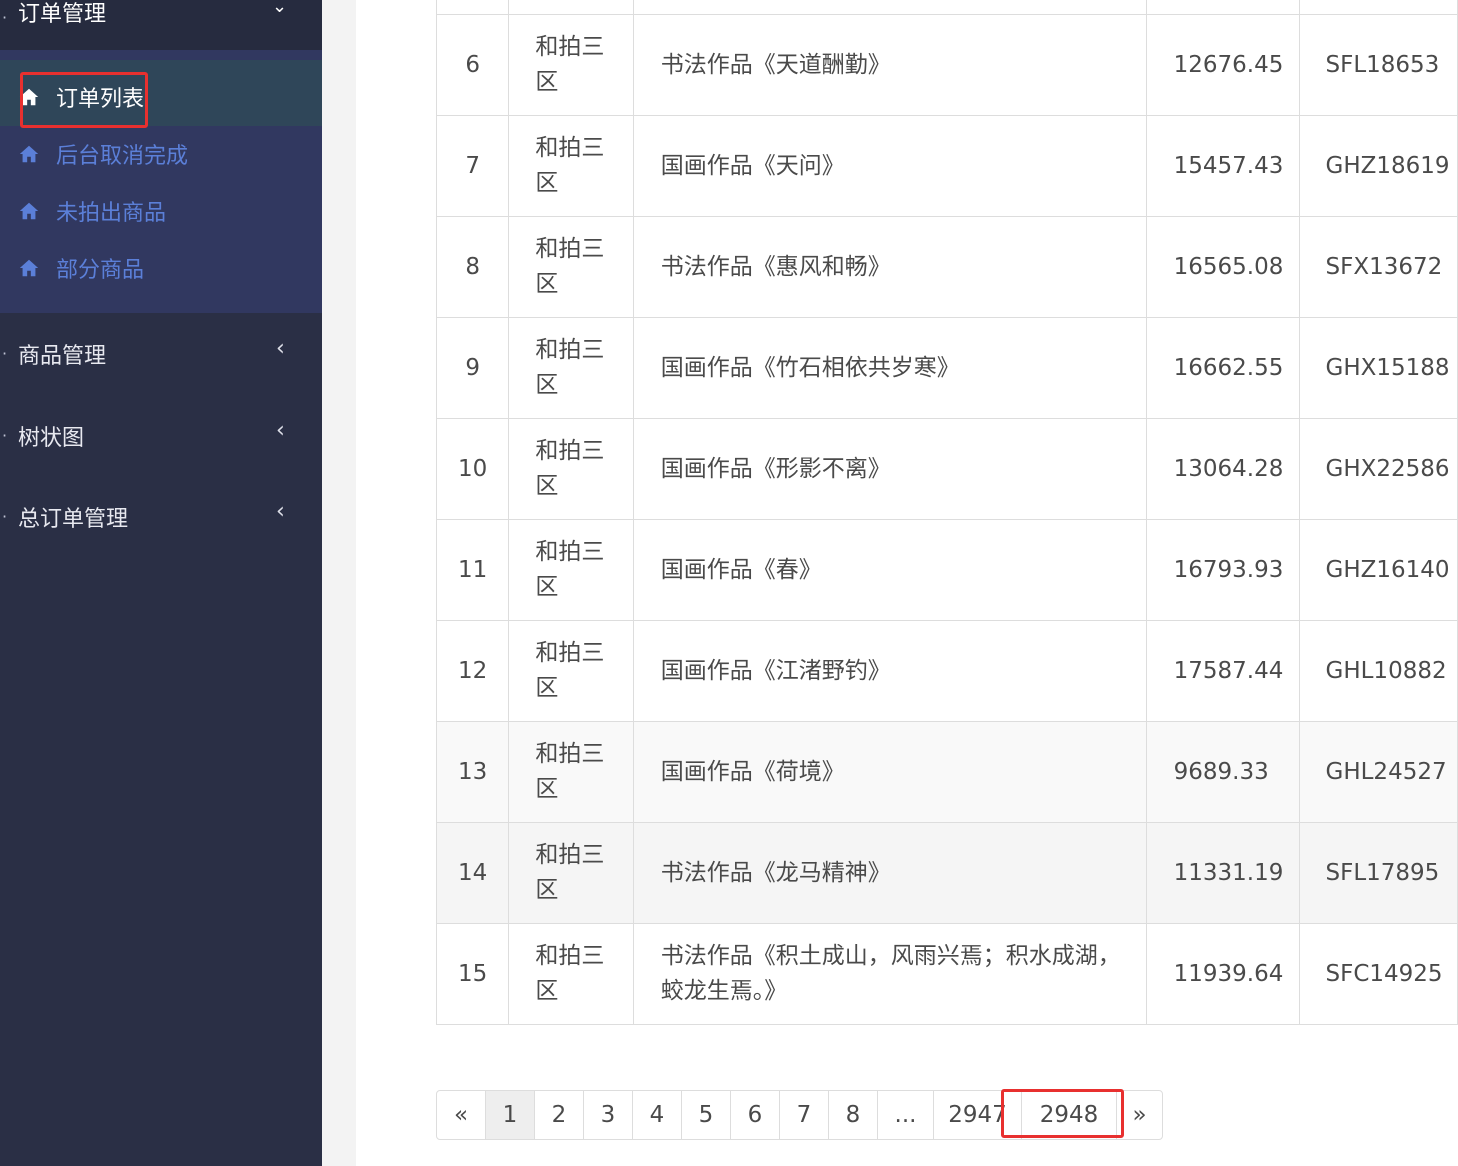  Describe the element at coordinates (472, 671) in the screenshot. I see `row-number: 12` at that location.